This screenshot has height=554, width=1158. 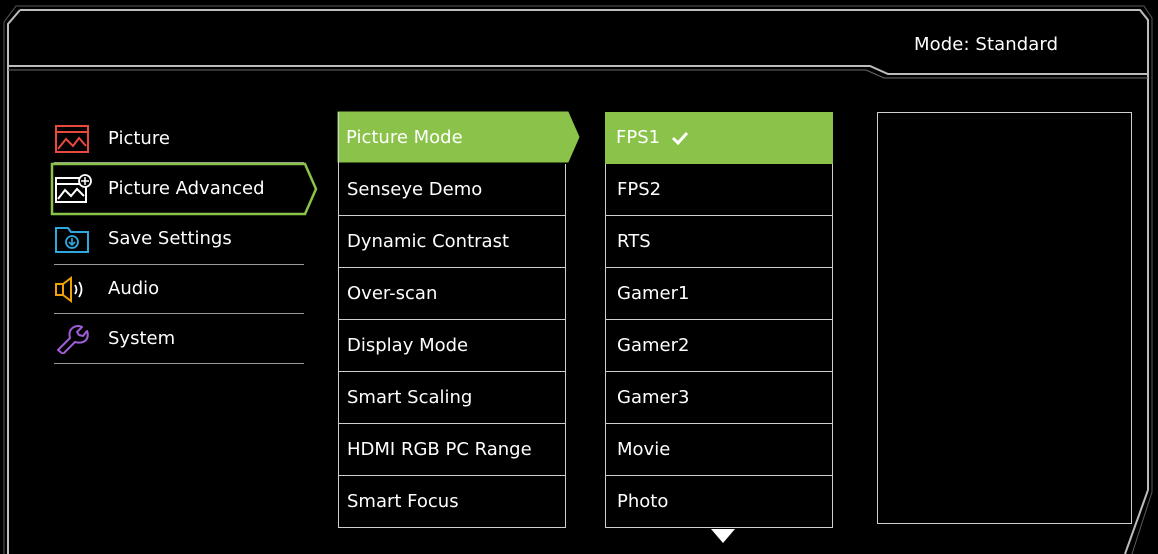 I want to click on category-label: Picture Advanced, so click(x=186, y=188).